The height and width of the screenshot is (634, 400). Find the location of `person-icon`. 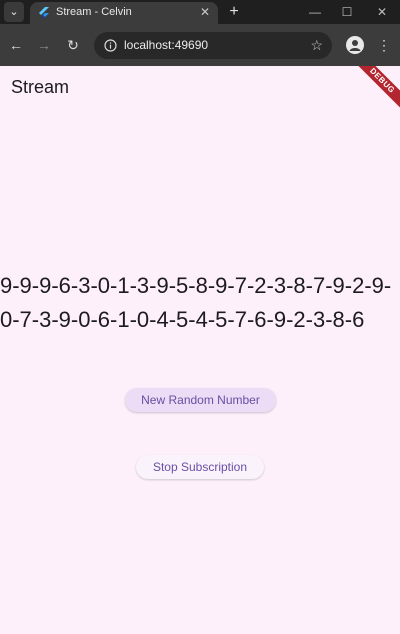

person-icon is located at coordinates (355, 45).